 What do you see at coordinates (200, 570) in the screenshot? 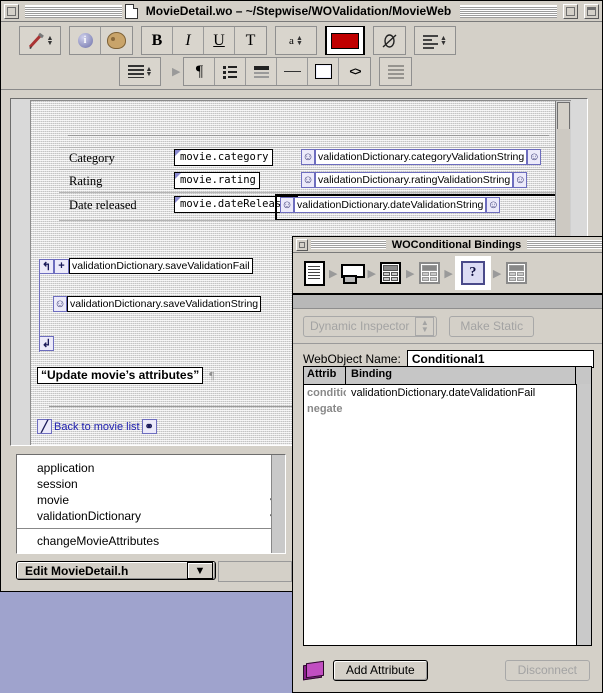
I see `chevron-down-icon: ▼` at bounding box center [200, 570].